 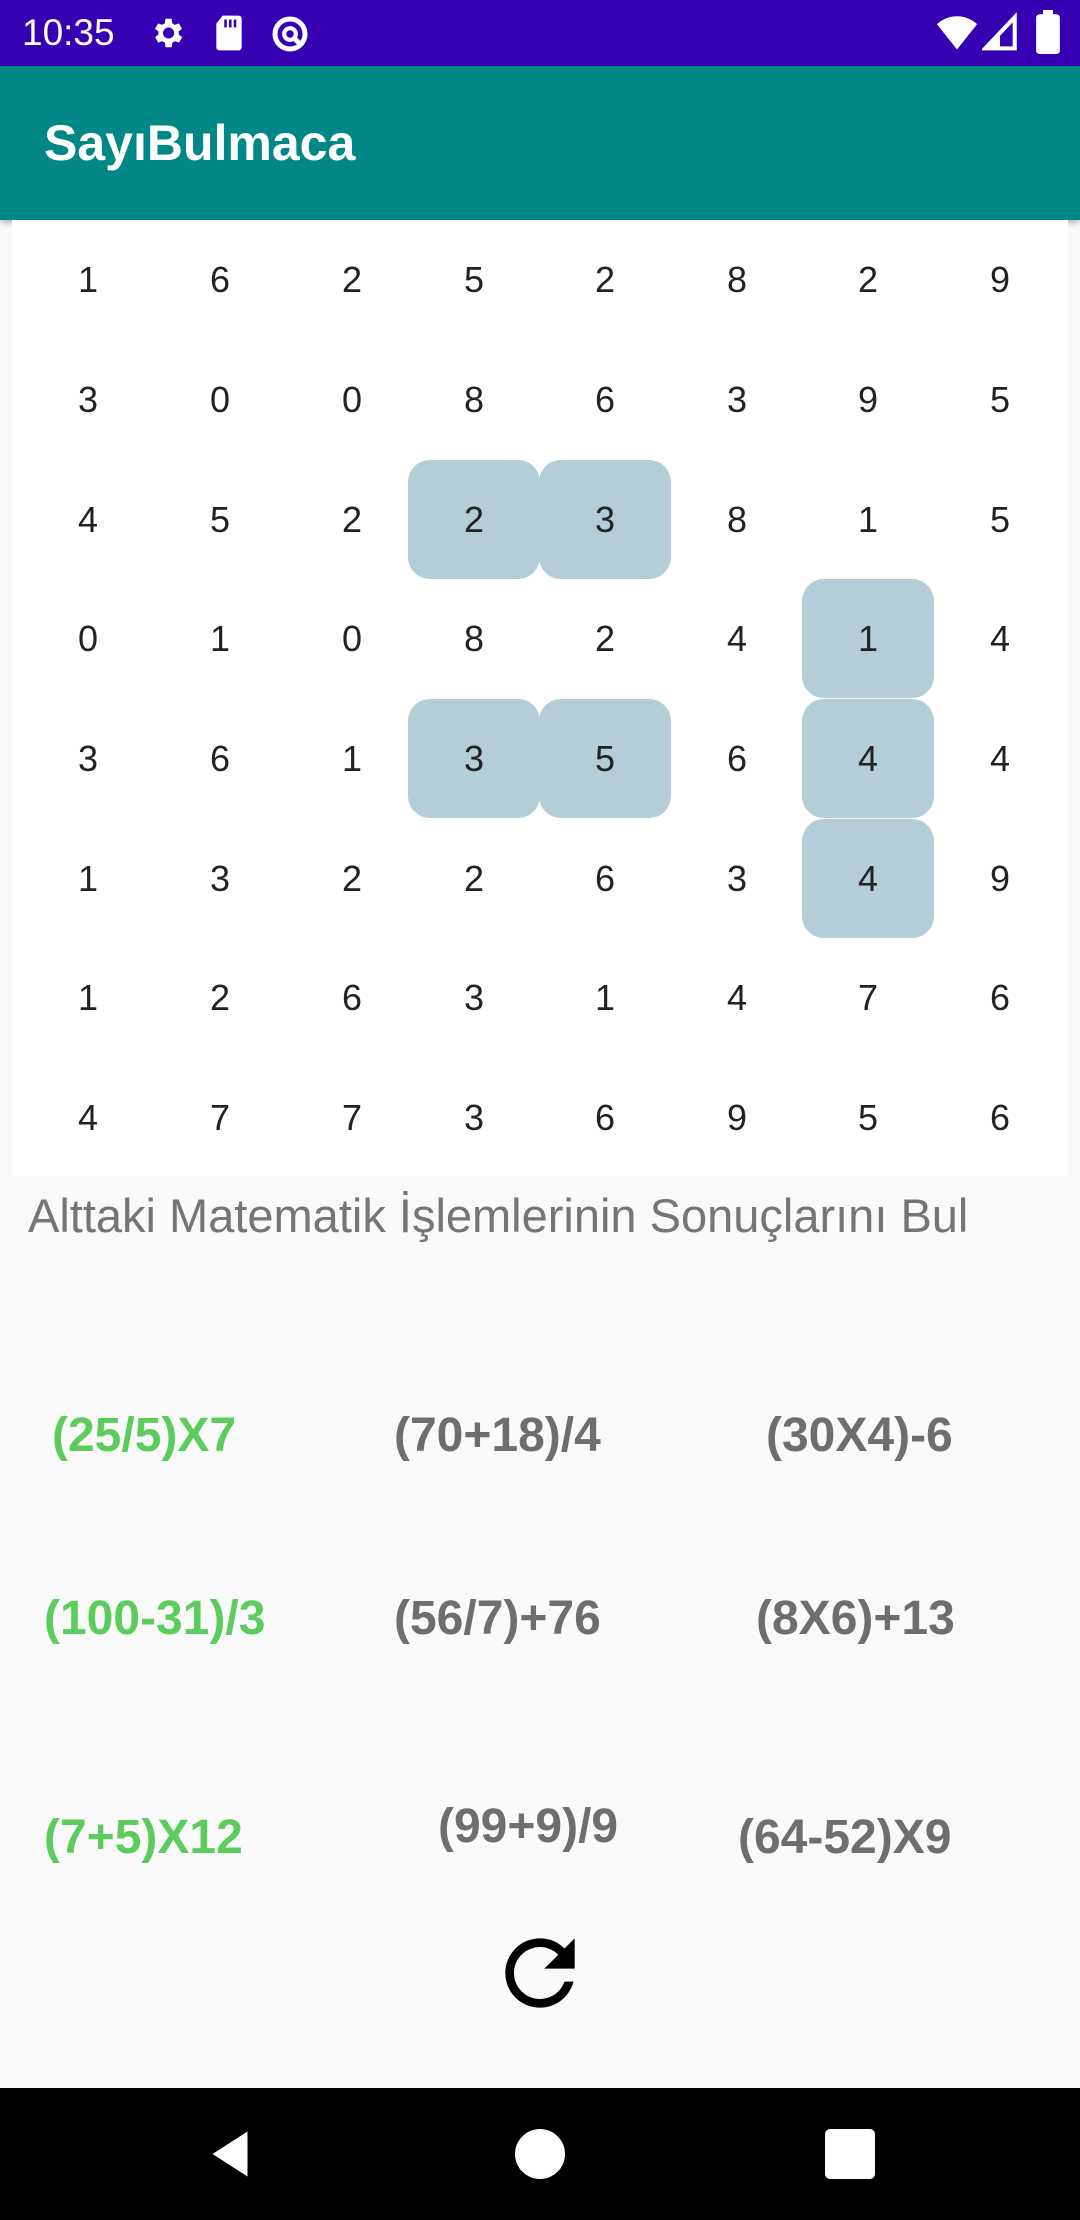 I want to click on status-time: 10:35, so click(x=68, y=32).